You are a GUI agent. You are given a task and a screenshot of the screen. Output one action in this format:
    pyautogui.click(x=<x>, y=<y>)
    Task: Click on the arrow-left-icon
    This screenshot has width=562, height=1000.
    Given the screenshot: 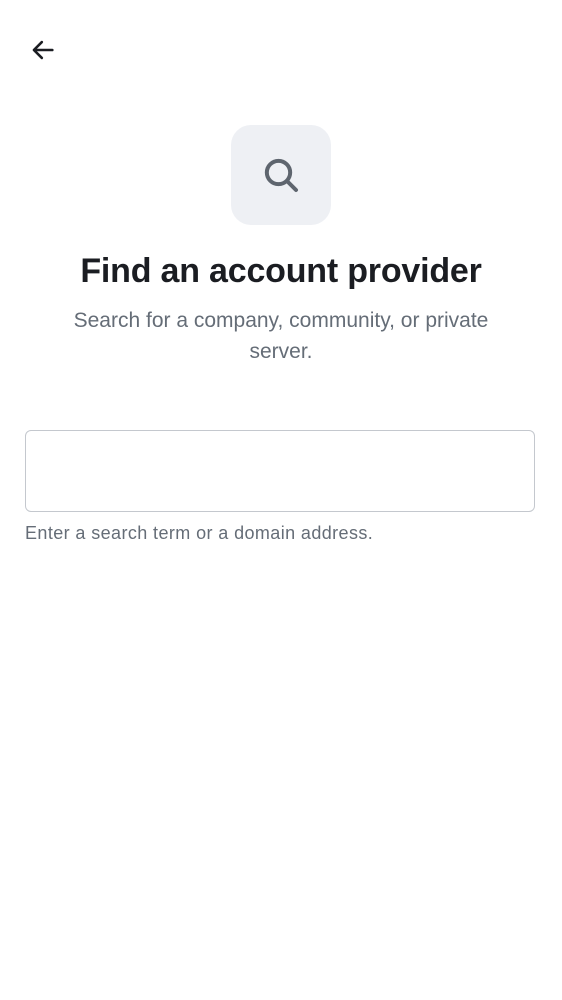 What is the action you would take?
    pyautogui.click(x=43, y=50)
    